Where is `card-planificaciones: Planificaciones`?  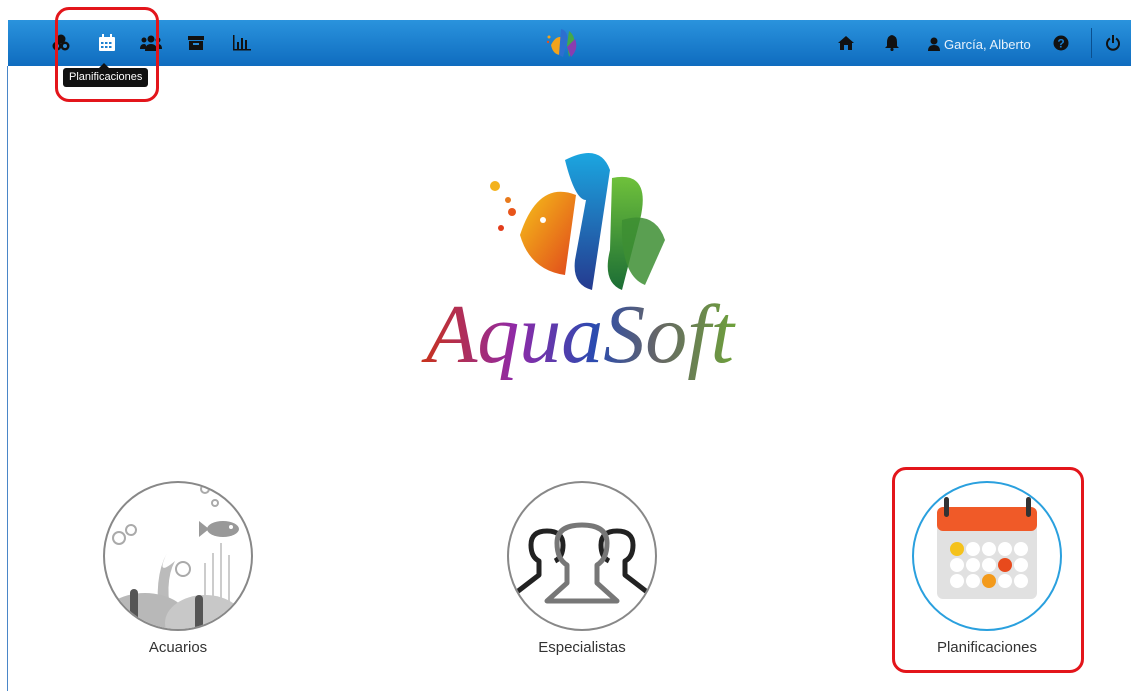 card-planificaciones: Planificaciones is located at coordinates (987, 568).